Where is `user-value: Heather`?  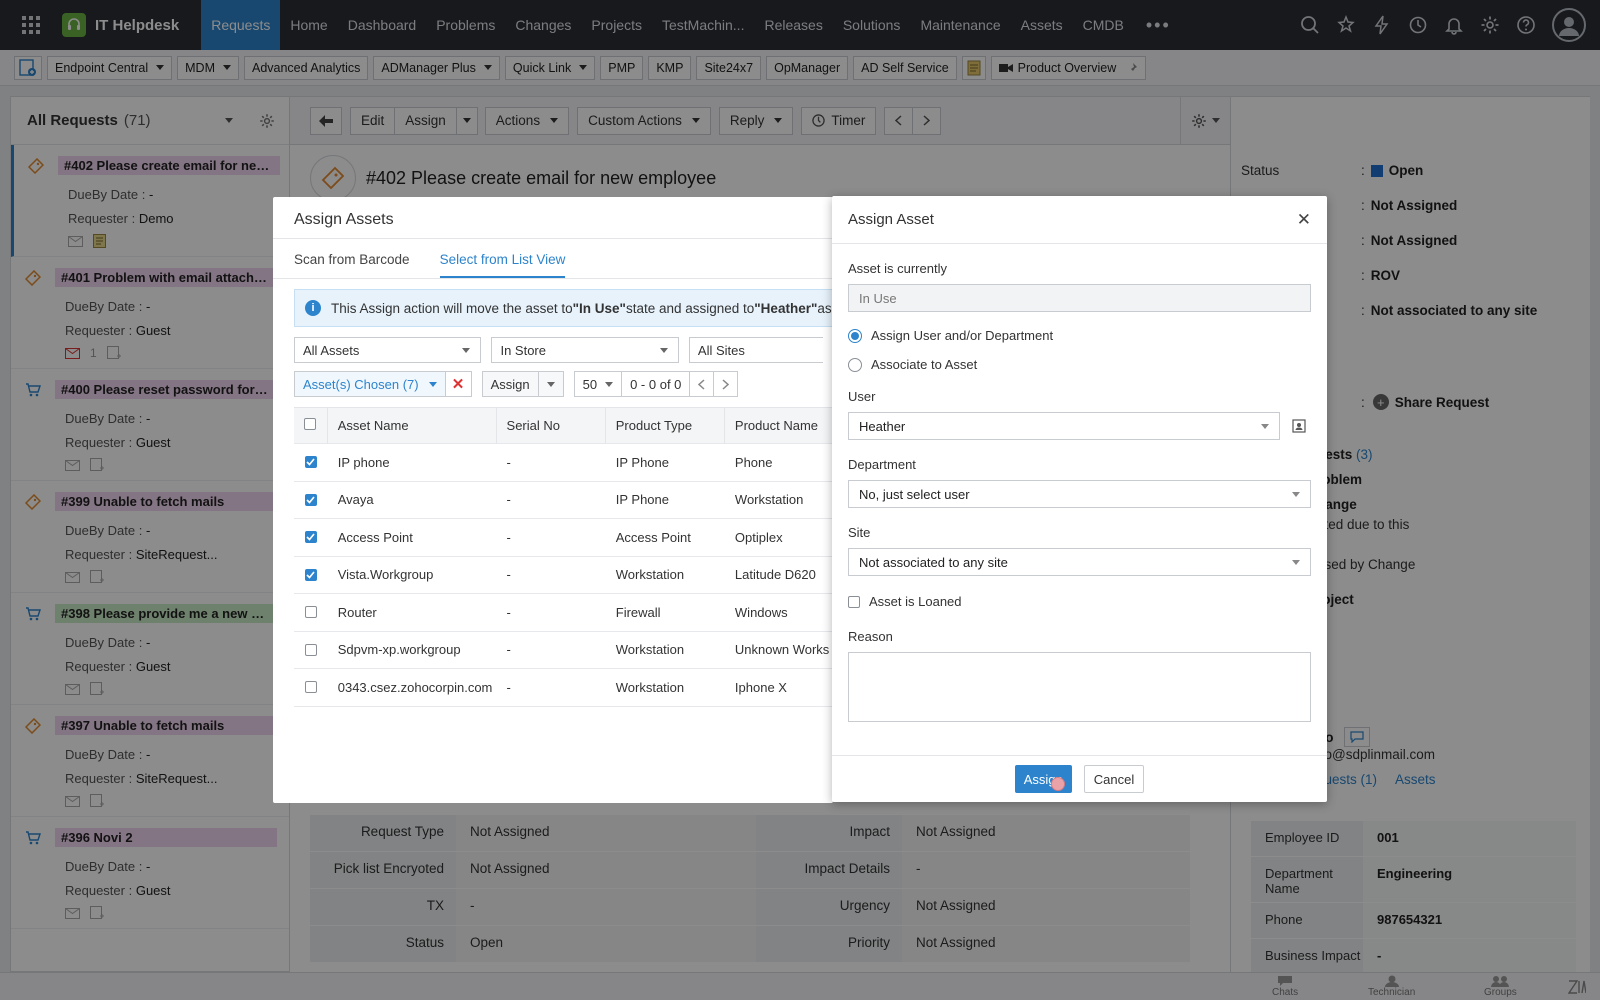
user-value: Heather is located at coordinates (882, 426).